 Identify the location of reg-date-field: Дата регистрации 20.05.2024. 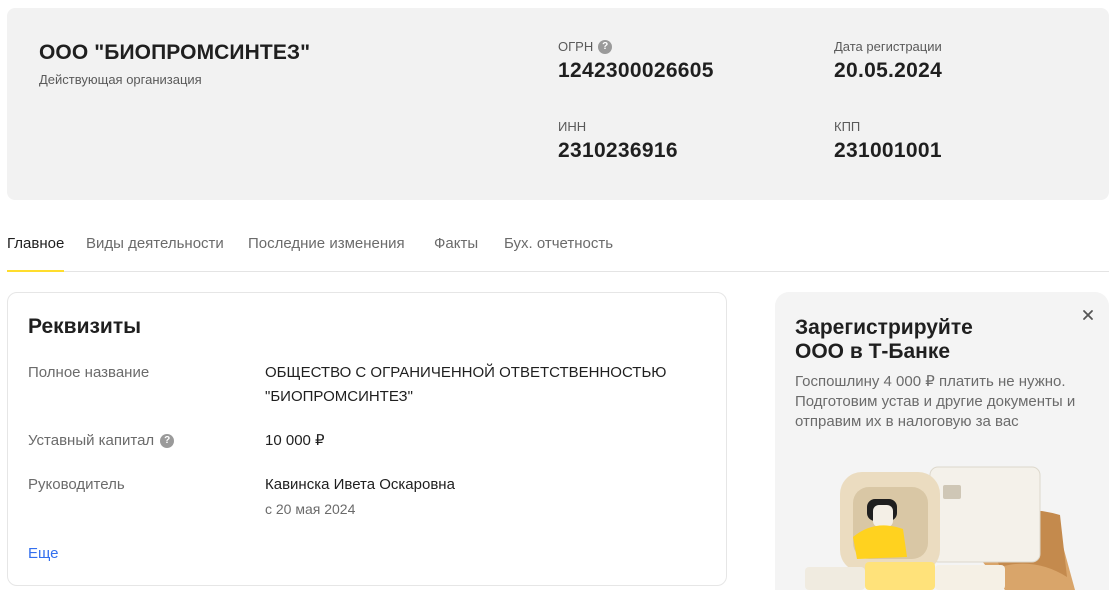
(888, 61).